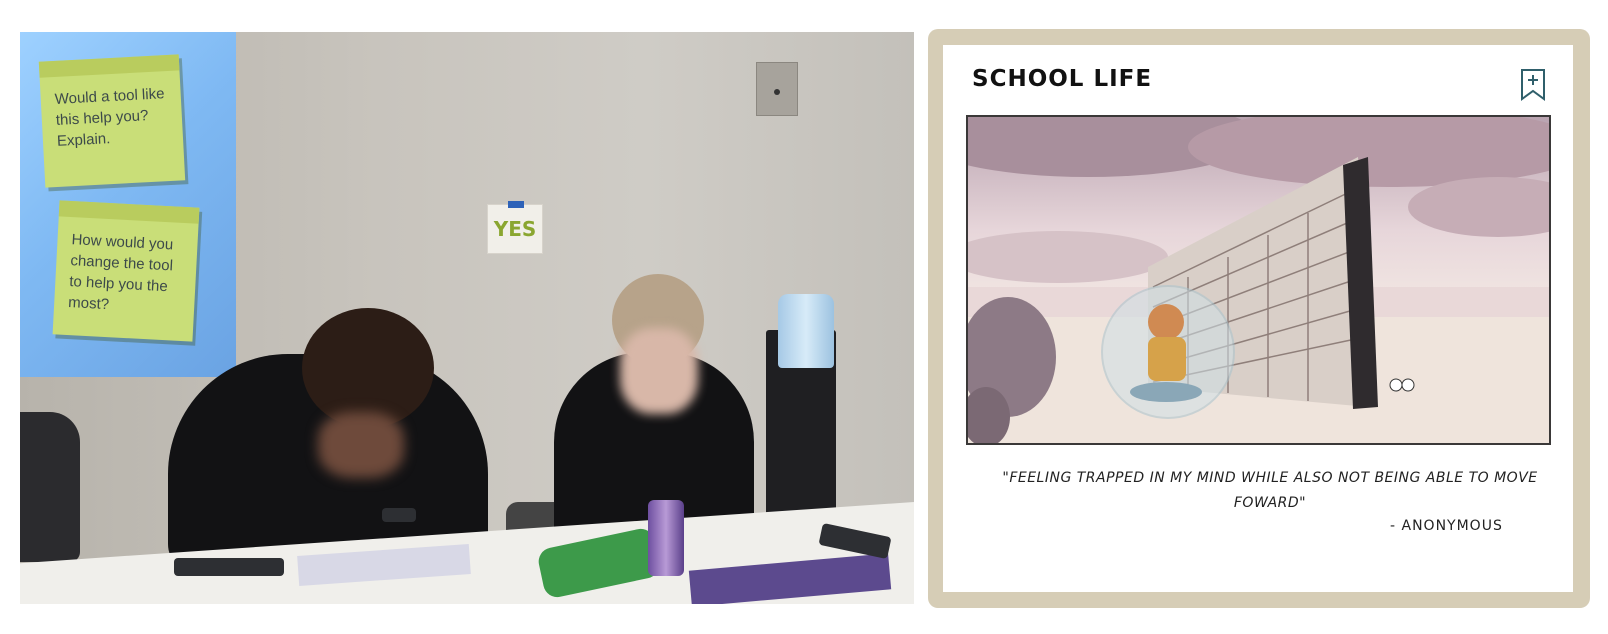  I want to click on yes-sign: YES, so click(515, 227).